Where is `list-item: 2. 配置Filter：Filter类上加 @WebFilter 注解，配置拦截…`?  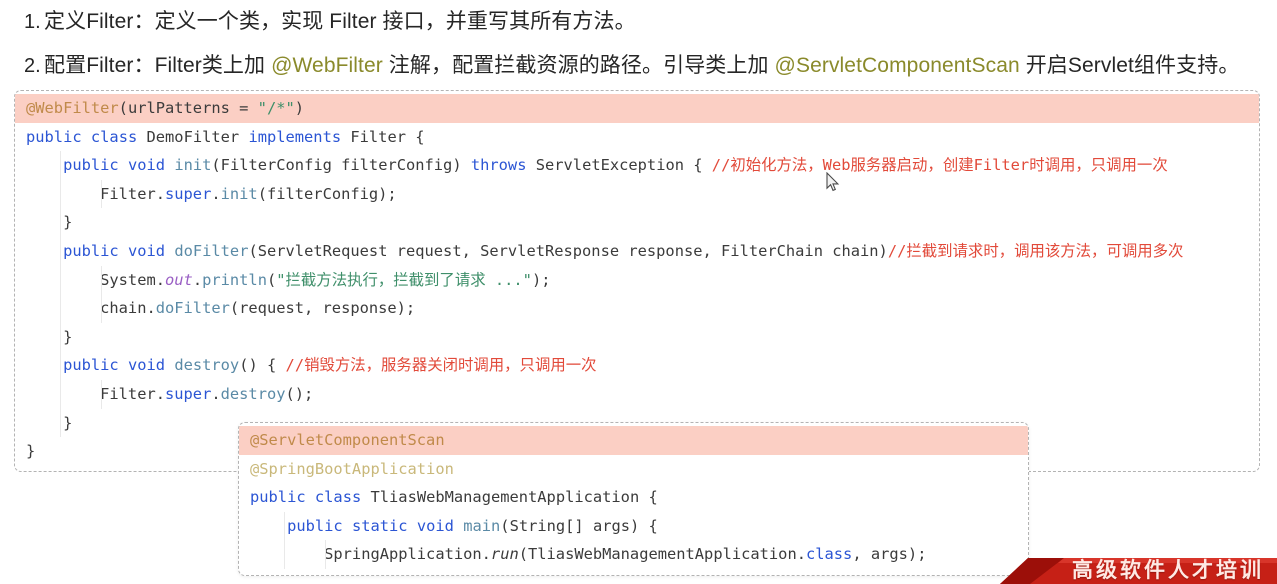
list-item: 2. 配置Filter：Filter类上加 @WebFilter 注解，配置拦截… is located at coordinates (638, 66).